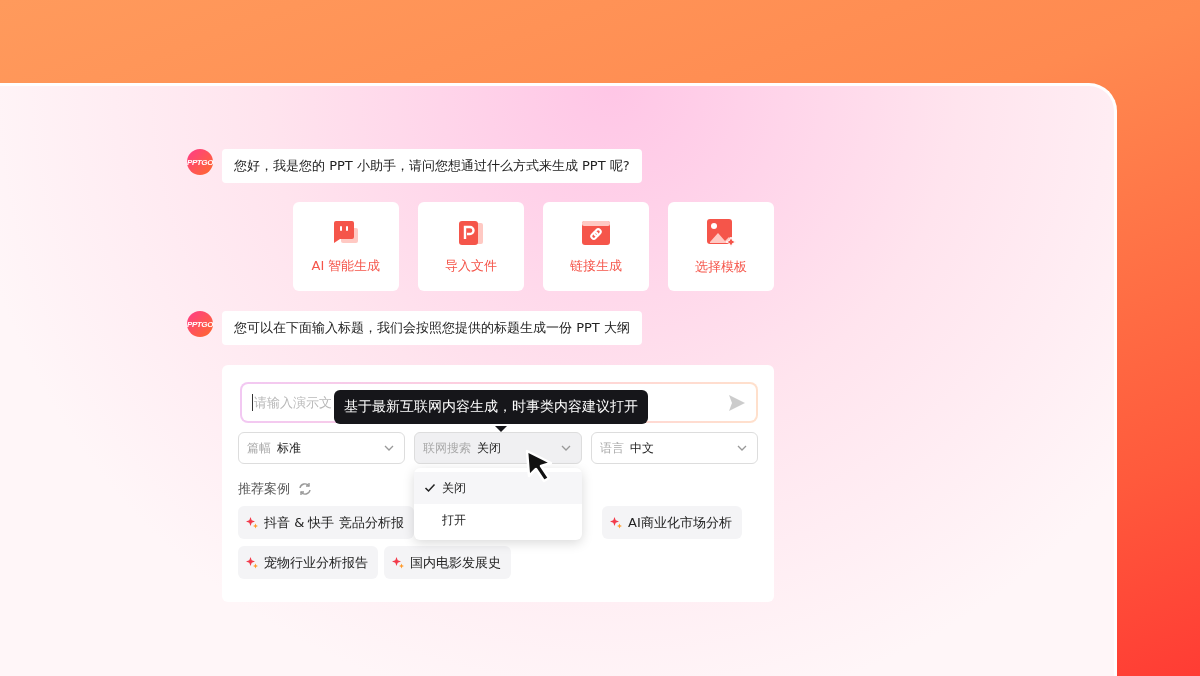 The image size is (1200, 676). What do you see at coordinates (471, 232) in the screenshot?
I see `presentation-file-icon` at bounding box center [471, 232].